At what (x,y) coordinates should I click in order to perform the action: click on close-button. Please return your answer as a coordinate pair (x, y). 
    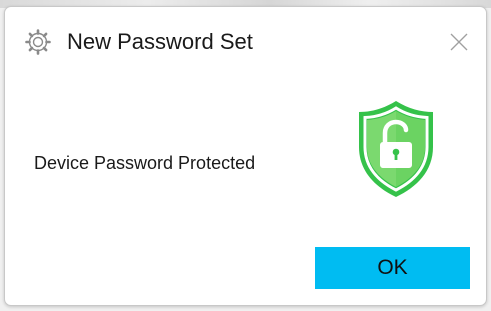
    Looking at the image, I should click on (459, 42).